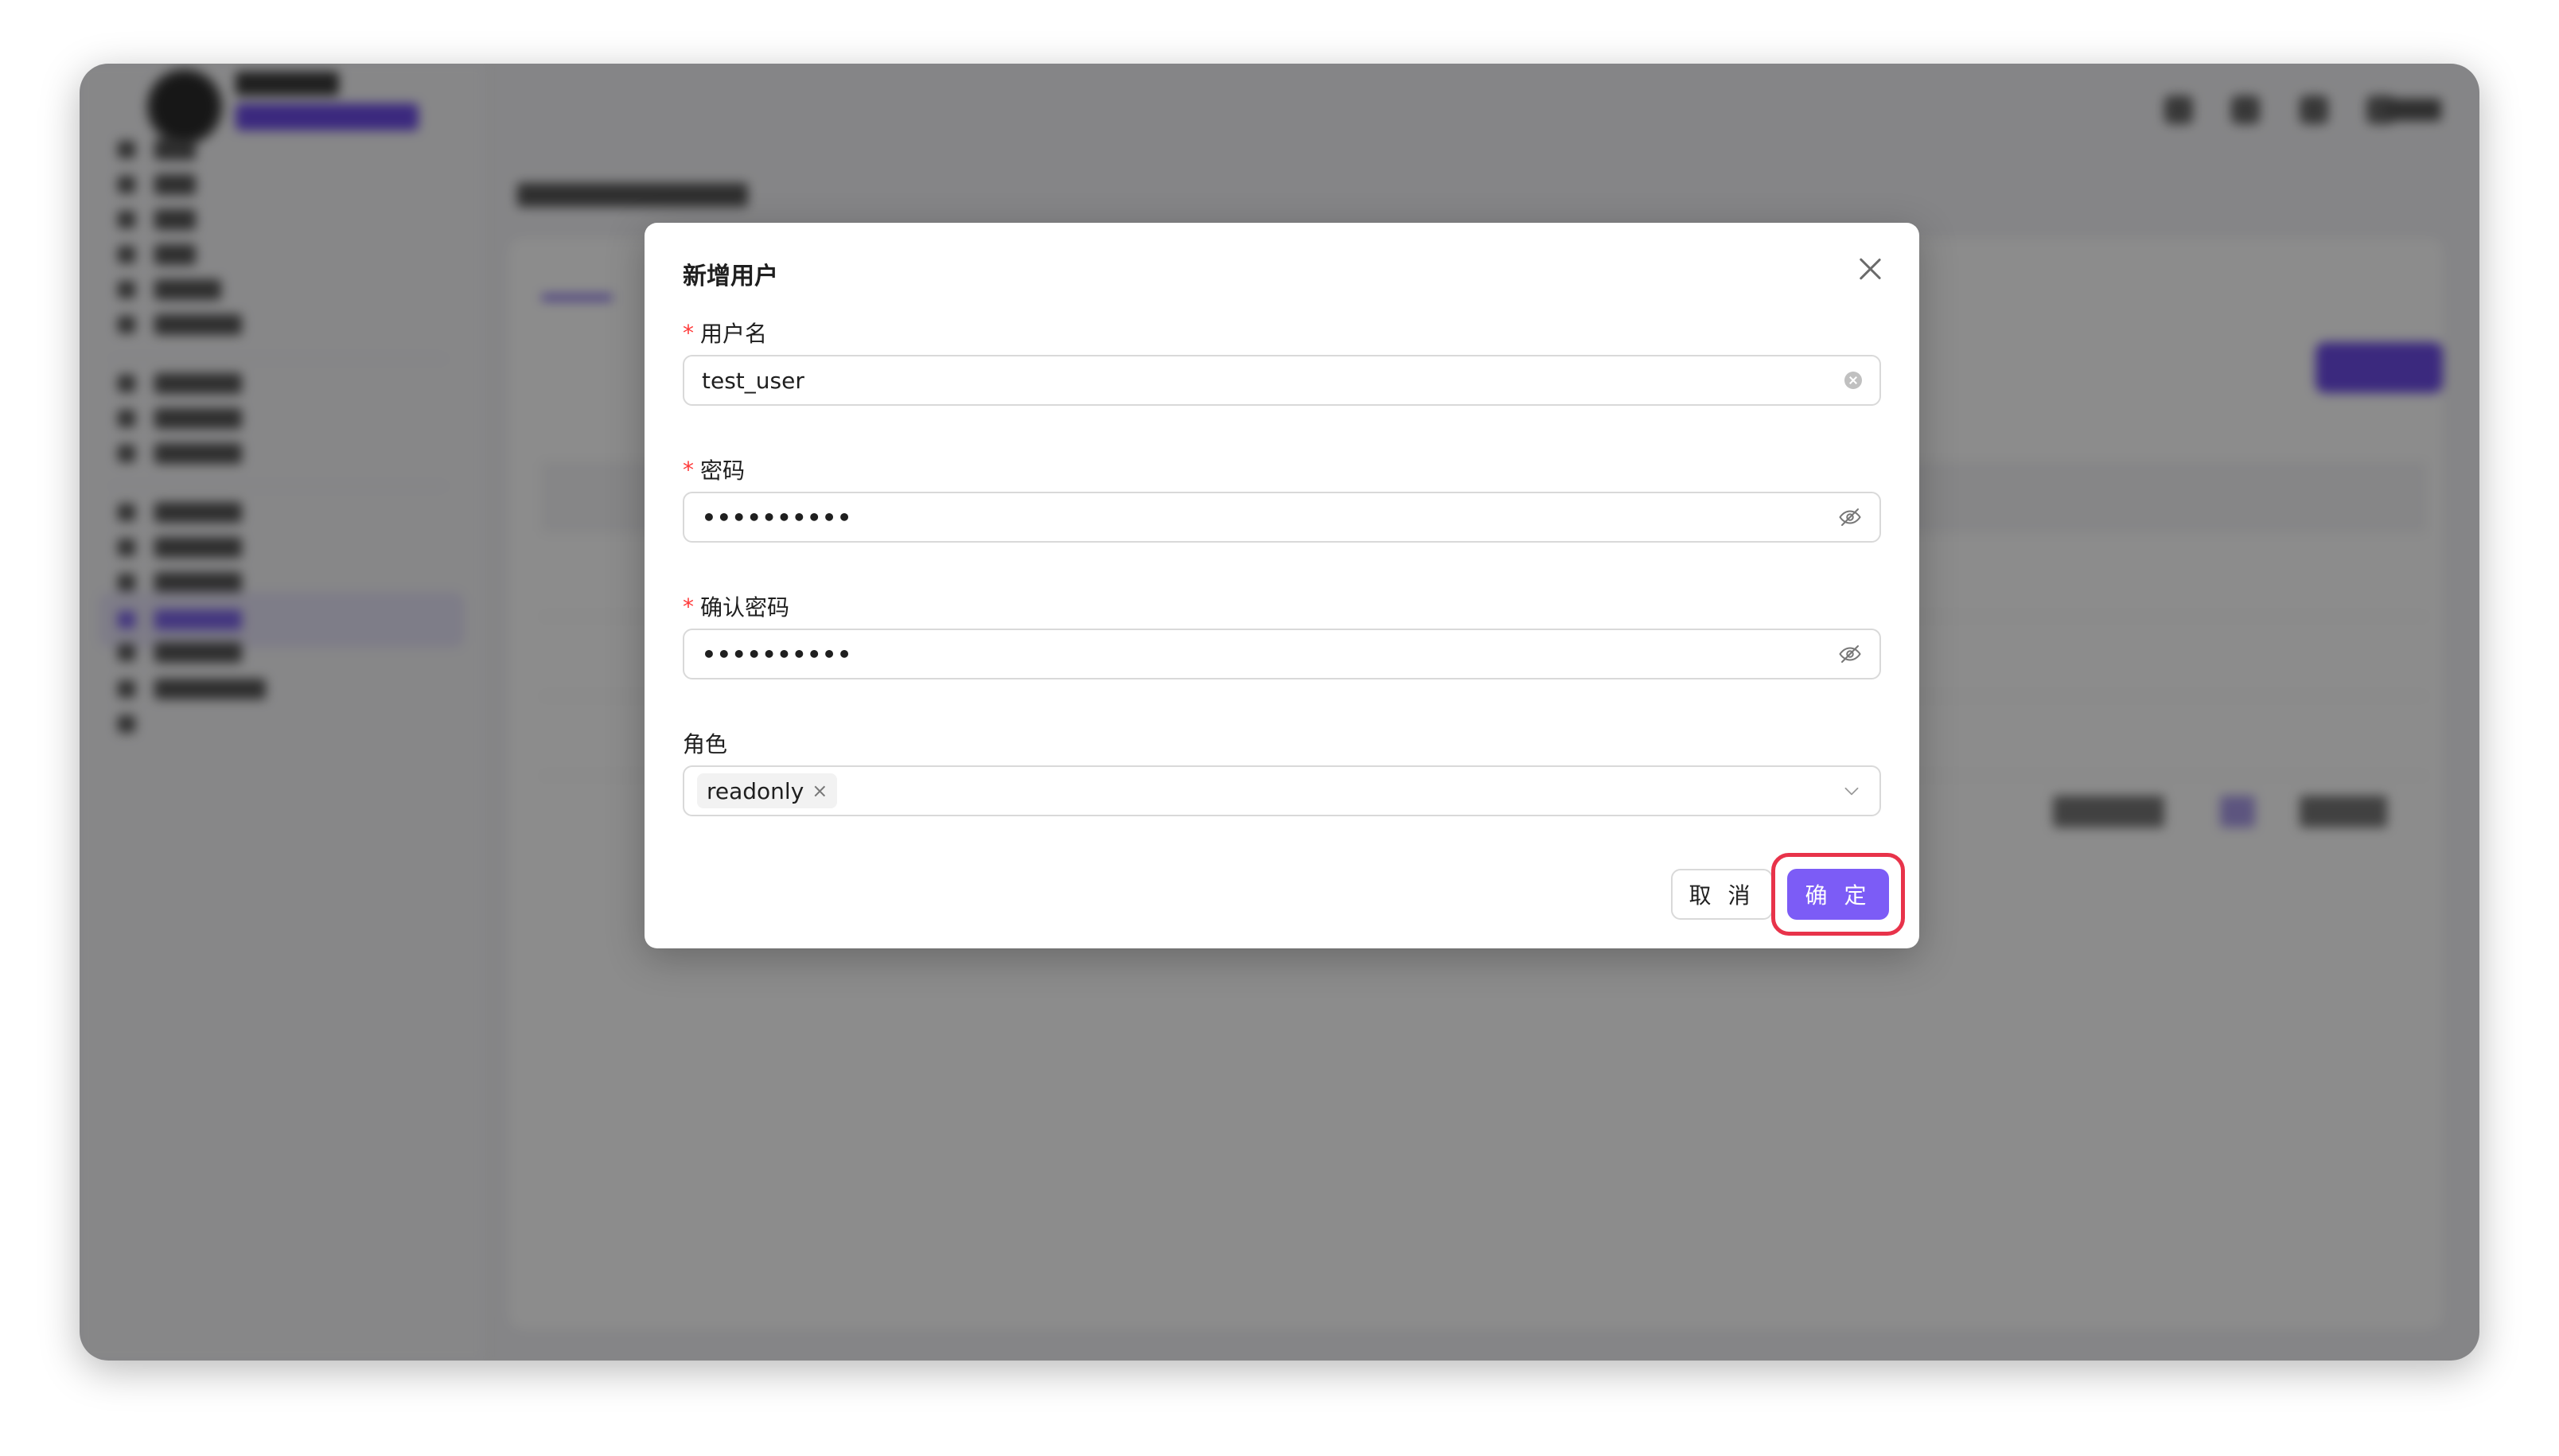  I want to click on role-label: 角色, so click(705, 743).